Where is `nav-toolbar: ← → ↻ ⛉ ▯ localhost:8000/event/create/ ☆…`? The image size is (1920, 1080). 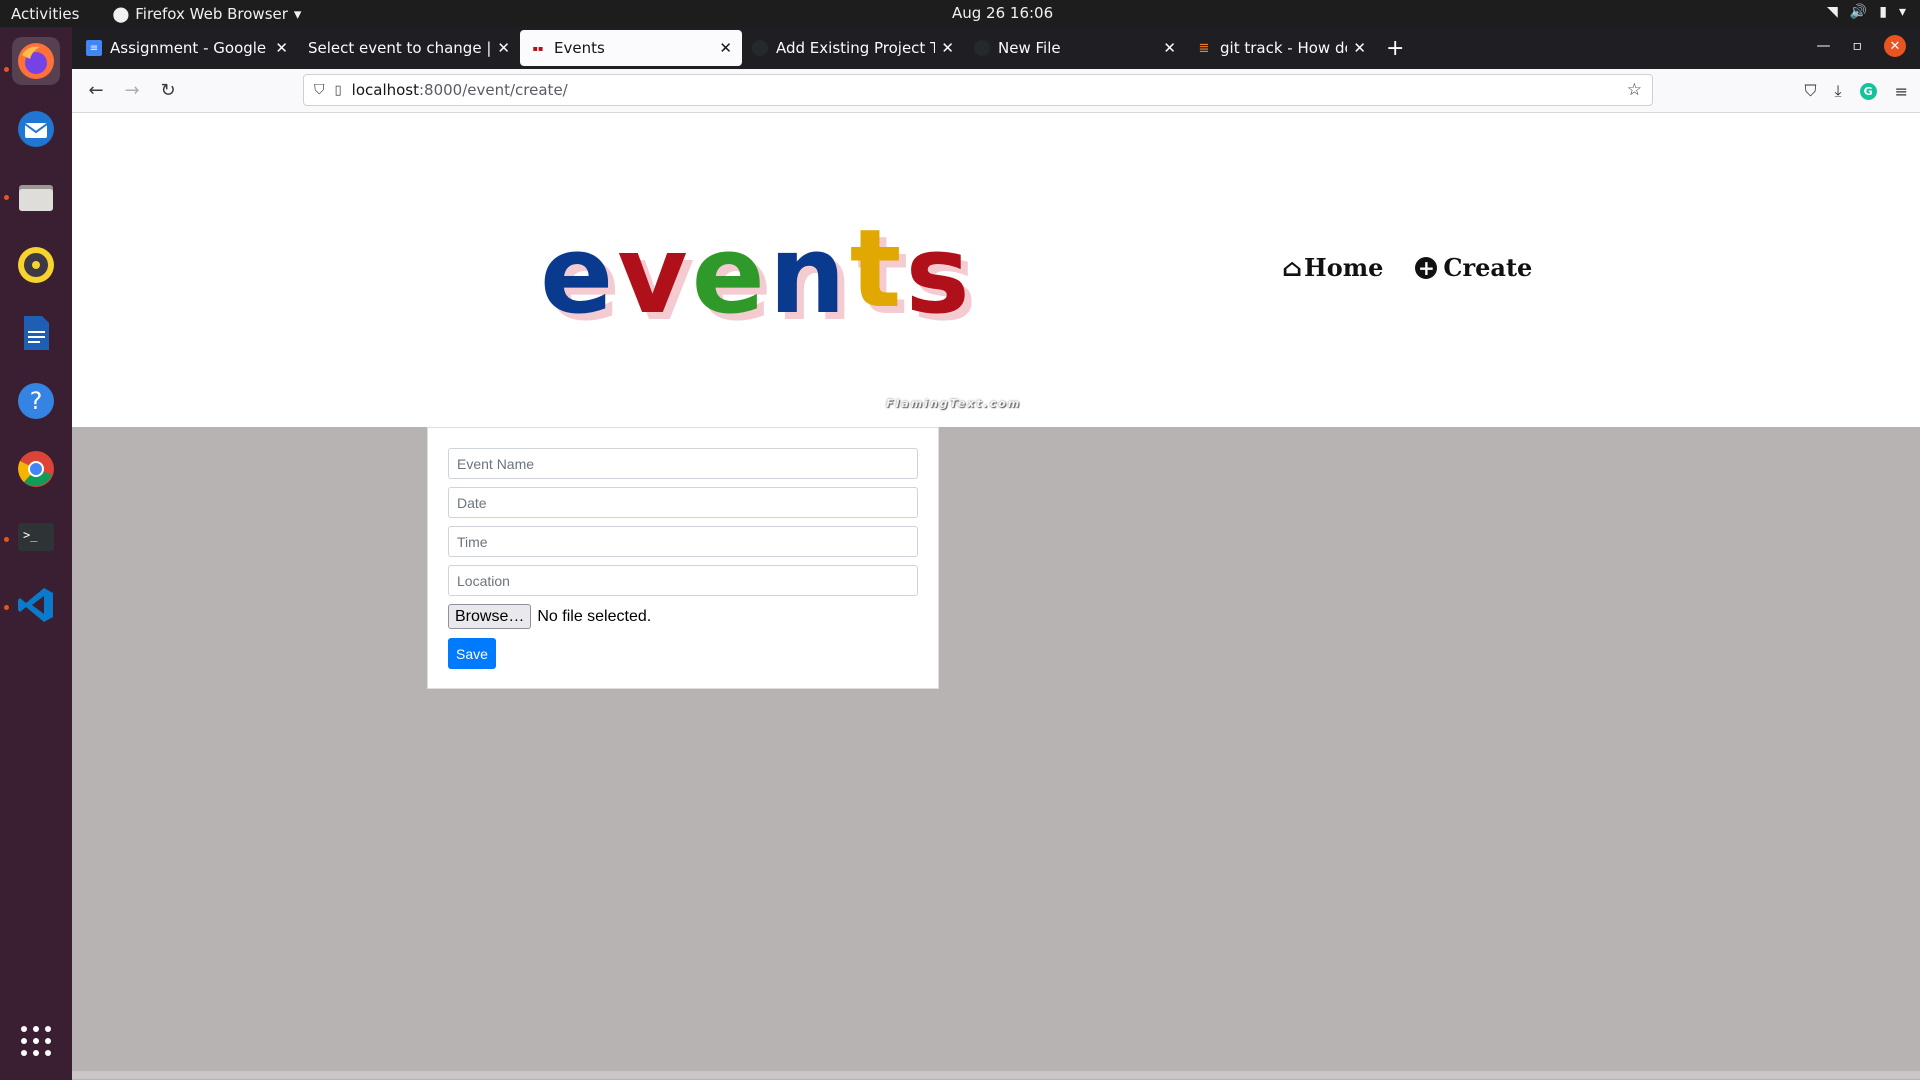
nav-toolbar: ← → ↻ ⛉ ▯ localhost:8000/event/create/ ☆… is located at coordinates (996, 91).